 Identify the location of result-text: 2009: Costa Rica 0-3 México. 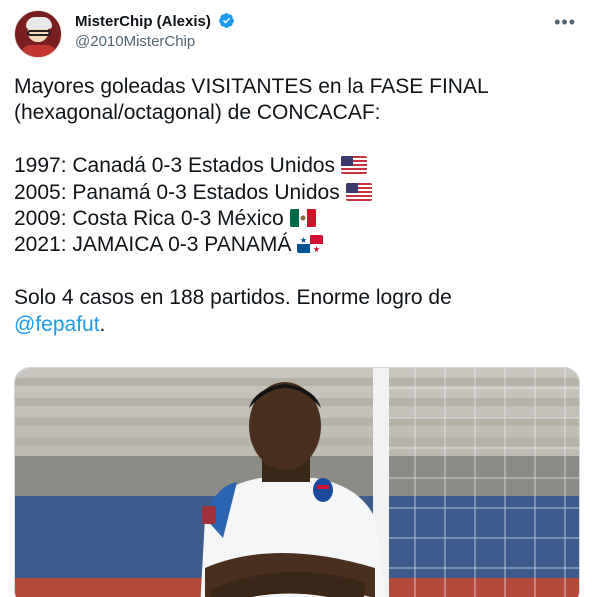
(149, 219).